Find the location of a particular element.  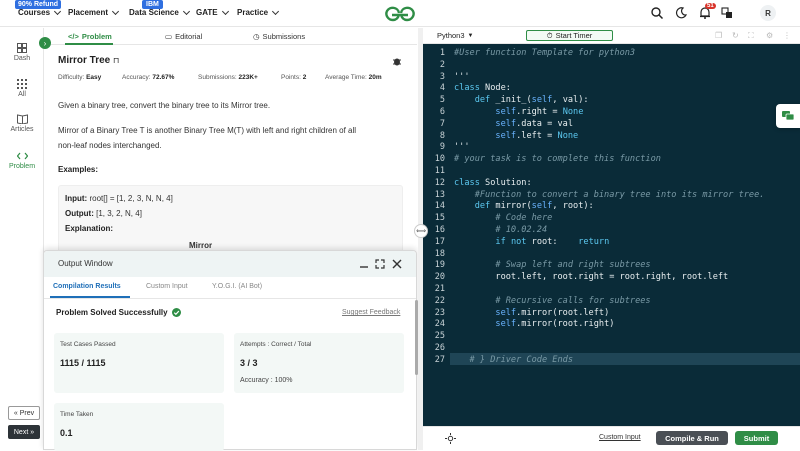

left-rail: Dash All Articles Problem « Prev Next » is located at coordinates (22, 239).